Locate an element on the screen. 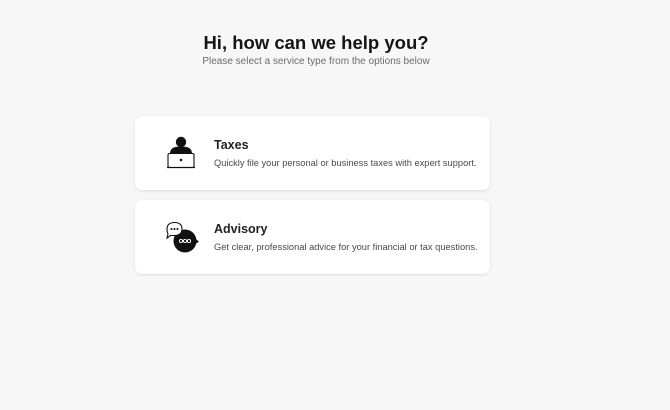 The height and width of the screenshot is (410, 670). service-title: Taxes is located at coordinates (231, 145).